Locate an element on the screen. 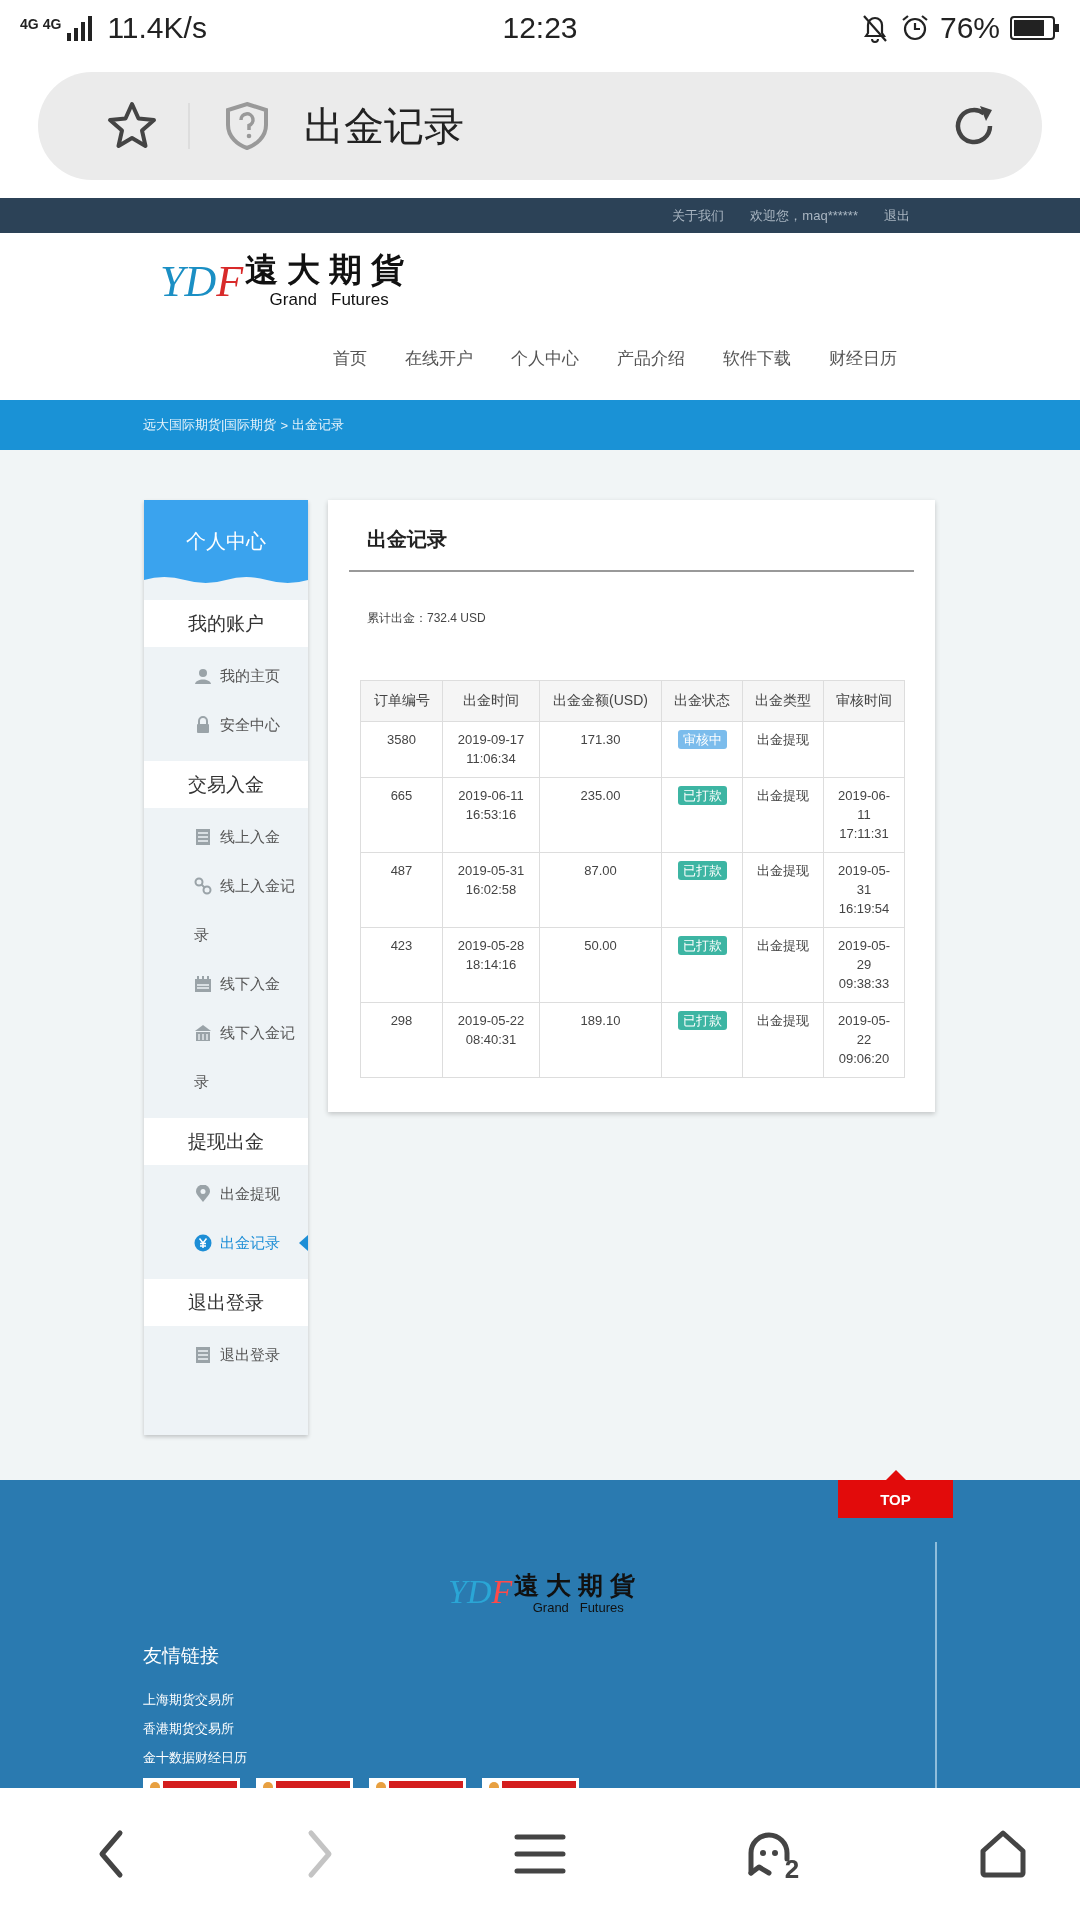 The height and width of the screenshot is (1920, 1080). table-cell: 3580 is located at coordinates (401, 749).